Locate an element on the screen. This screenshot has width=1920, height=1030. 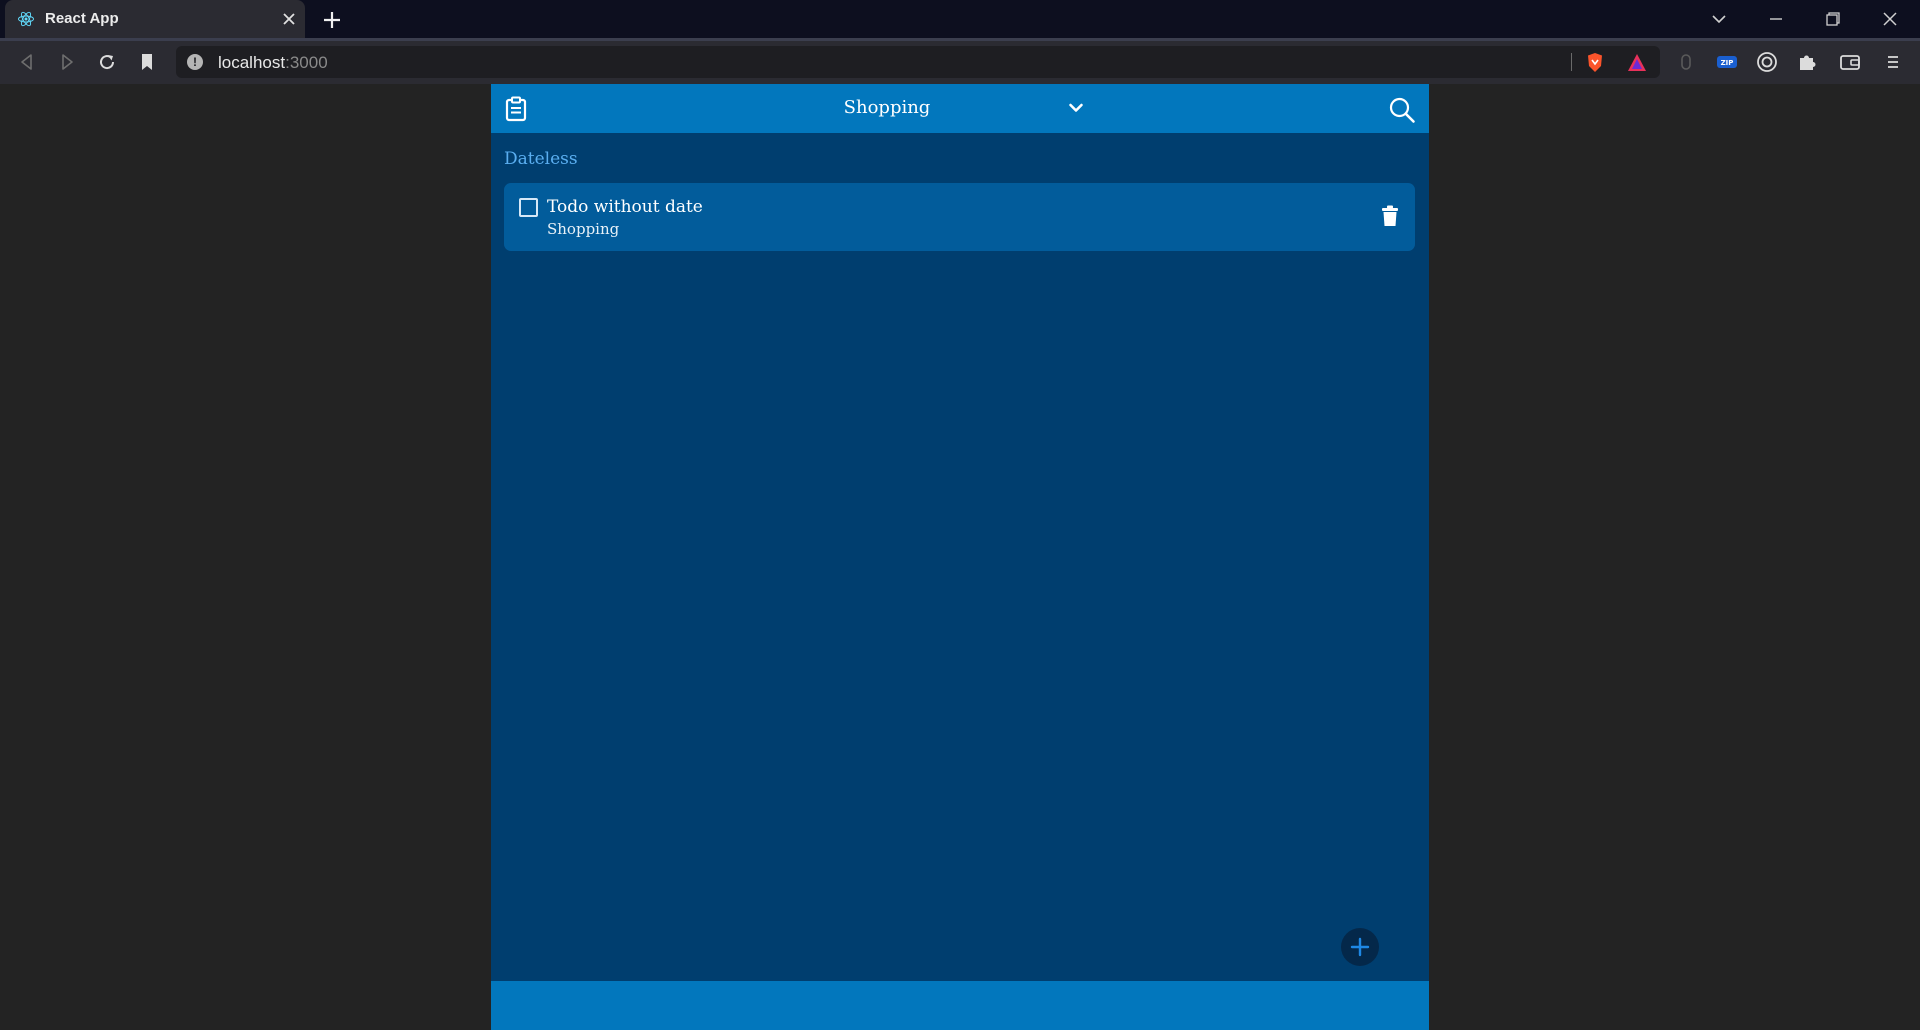
todo-title: Todo without date is located at coordinates (625, 207).